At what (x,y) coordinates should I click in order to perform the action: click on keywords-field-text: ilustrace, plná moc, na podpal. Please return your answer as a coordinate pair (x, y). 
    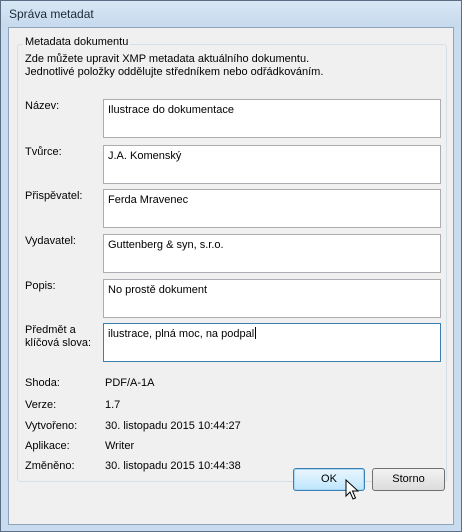
    Looking at the image, I should click on (181, 334).